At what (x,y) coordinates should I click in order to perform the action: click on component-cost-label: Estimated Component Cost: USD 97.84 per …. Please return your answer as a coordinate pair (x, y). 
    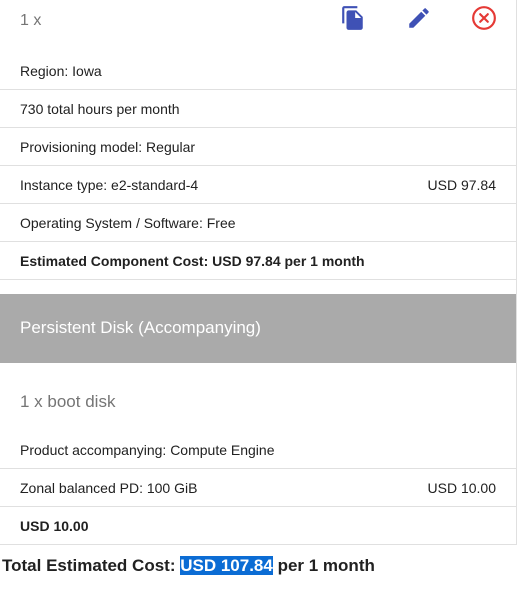
    Looking at the image, I should click on (192, 261).